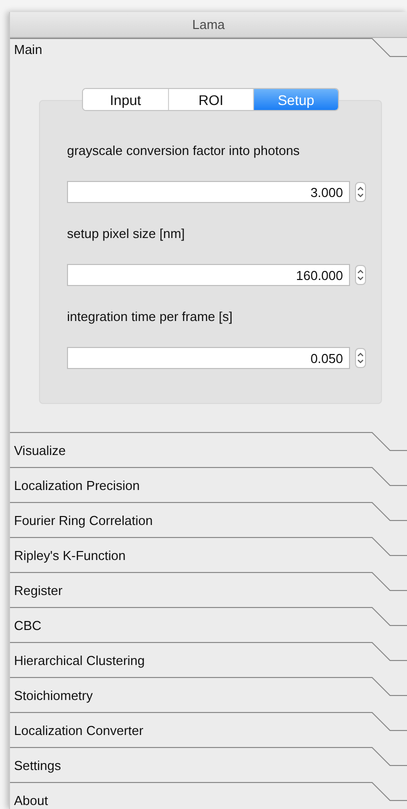 The height and width of the screenshot is (809, 407). What do you see at coordinates (208, 449) in the screenshot?
I see `section-header: Visualize` at bounding box center [208, 449].